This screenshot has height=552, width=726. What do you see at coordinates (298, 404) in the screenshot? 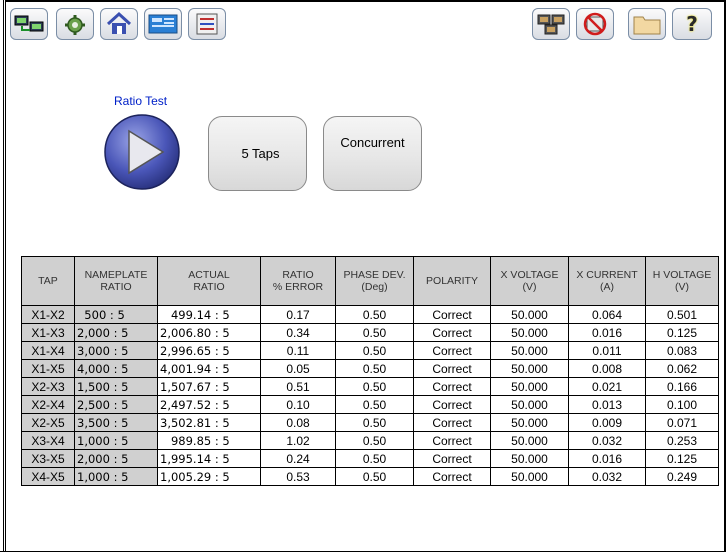
I see `ratio-error-cell: 0.10` at bounding box center [298, 404].